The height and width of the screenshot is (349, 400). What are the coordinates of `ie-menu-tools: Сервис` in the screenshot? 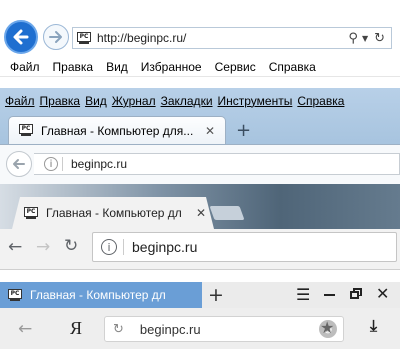 It's located at (235, 67).